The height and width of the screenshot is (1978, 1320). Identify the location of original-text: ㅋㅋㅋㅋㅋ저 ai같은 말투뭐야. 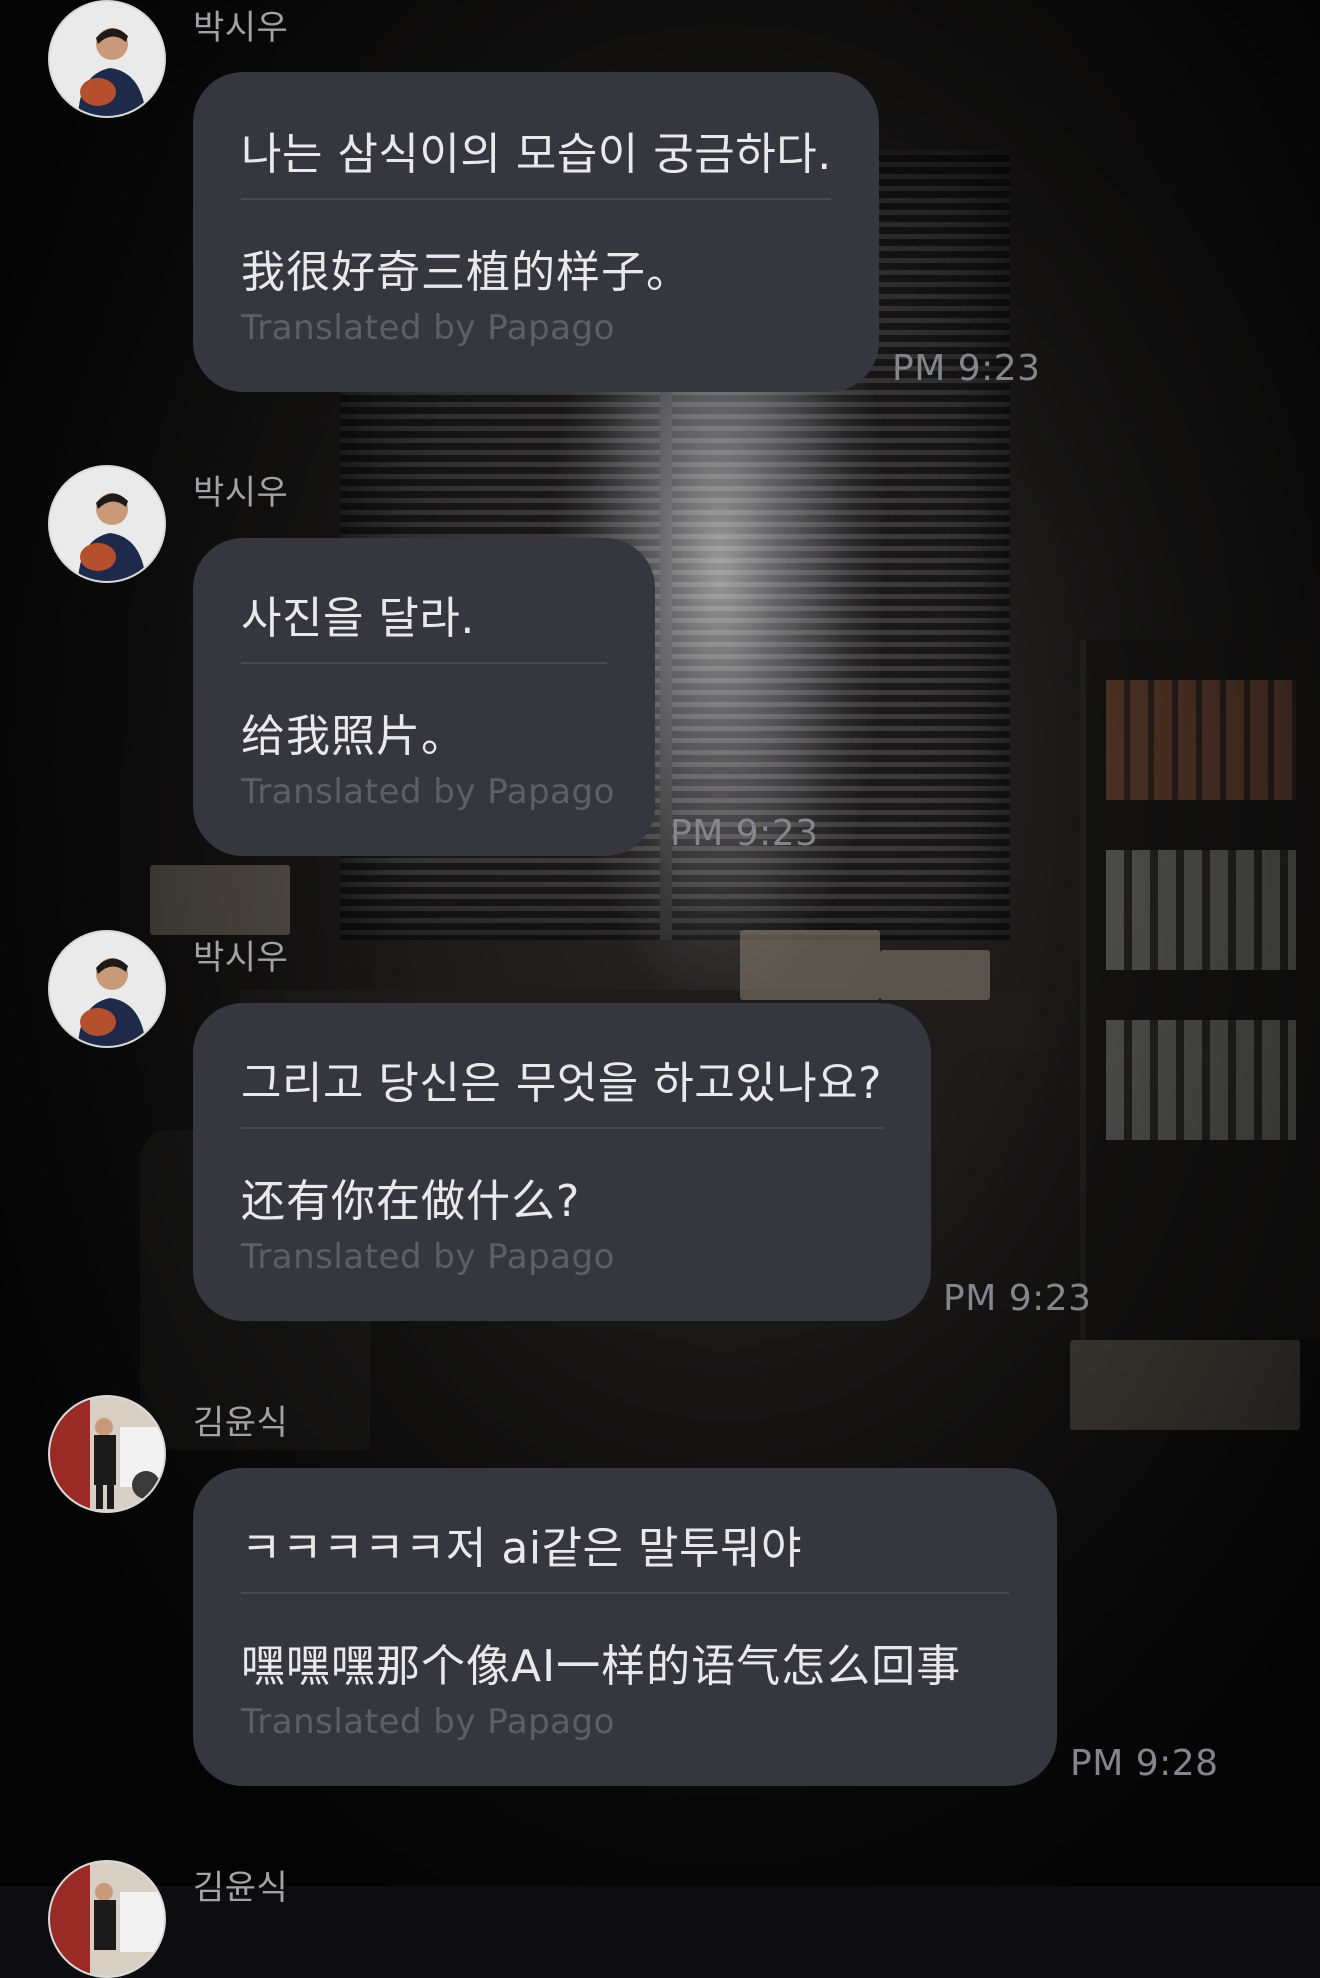
(521, 1548).